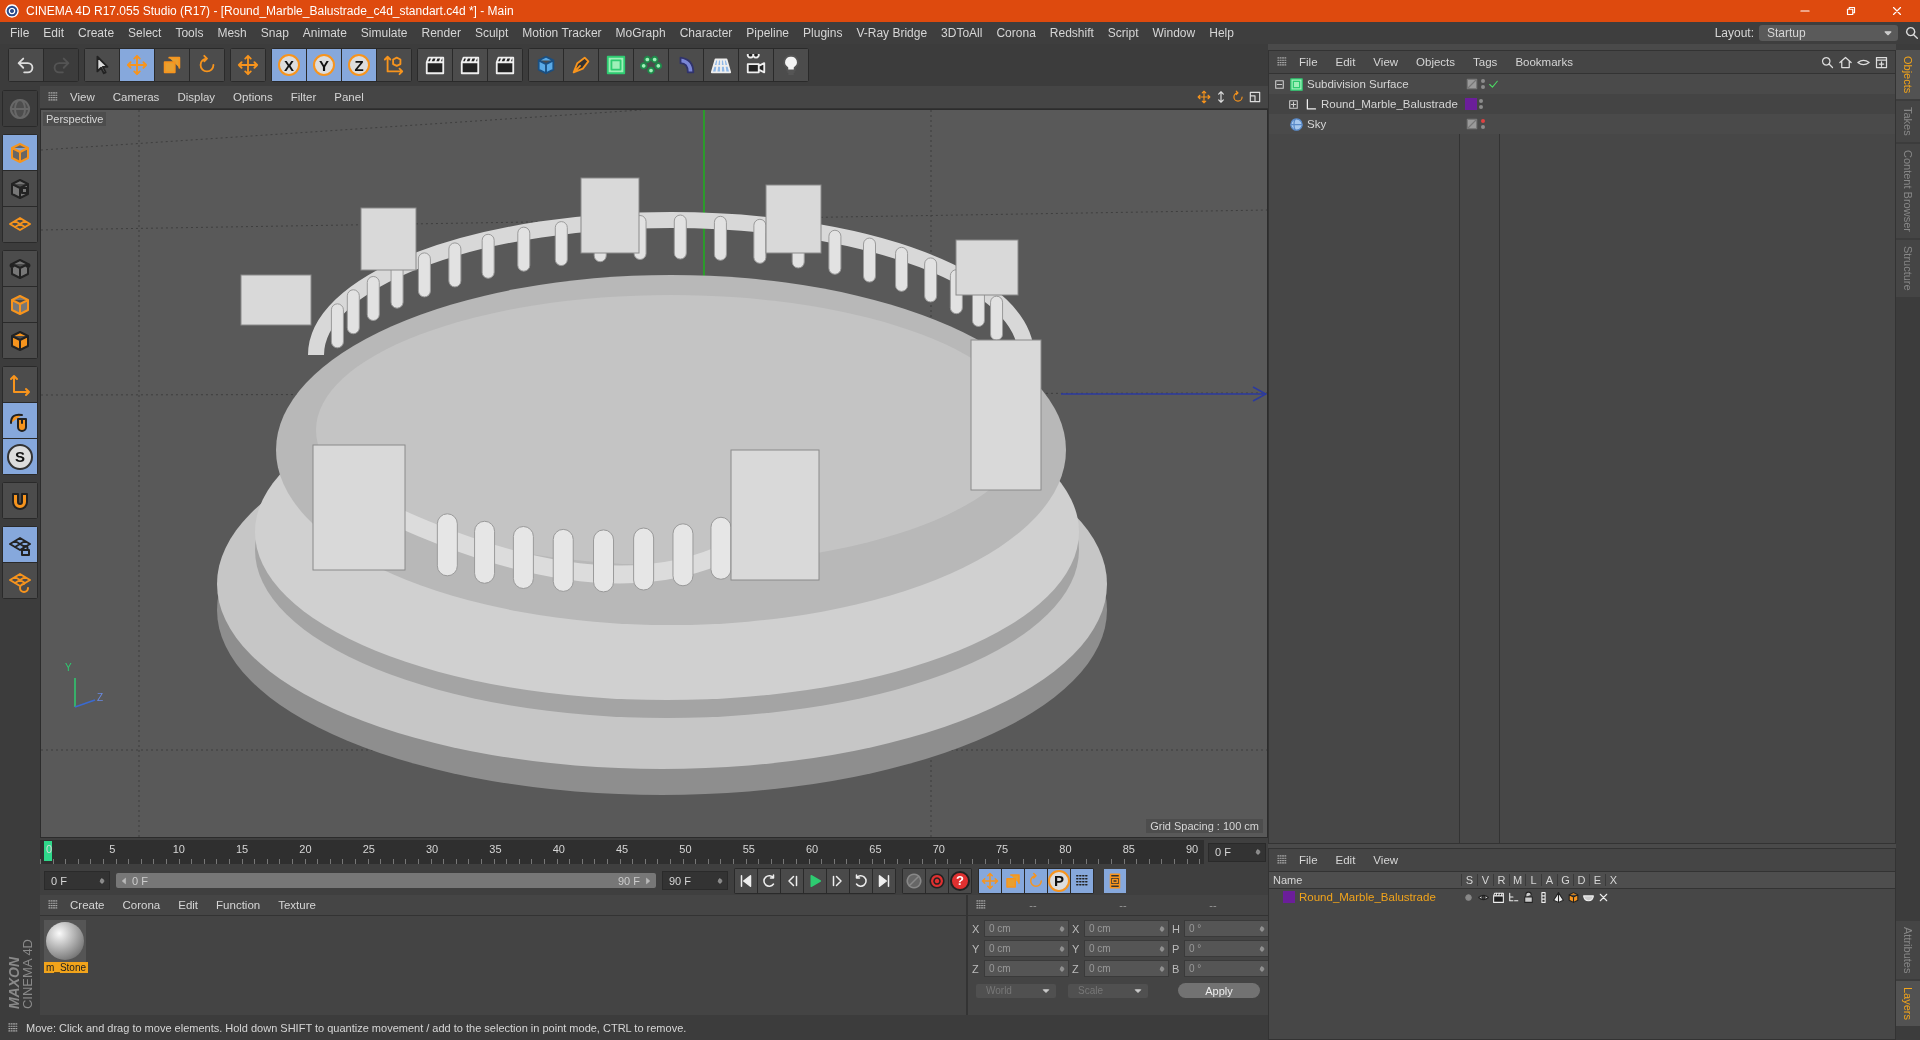 Image resolution: width=1920 pixels, height=1040 pixels. What do you see at coordinates (238, 905) in the screenshot?
I see `menu-item: Function` at bounding box center [238, 905].